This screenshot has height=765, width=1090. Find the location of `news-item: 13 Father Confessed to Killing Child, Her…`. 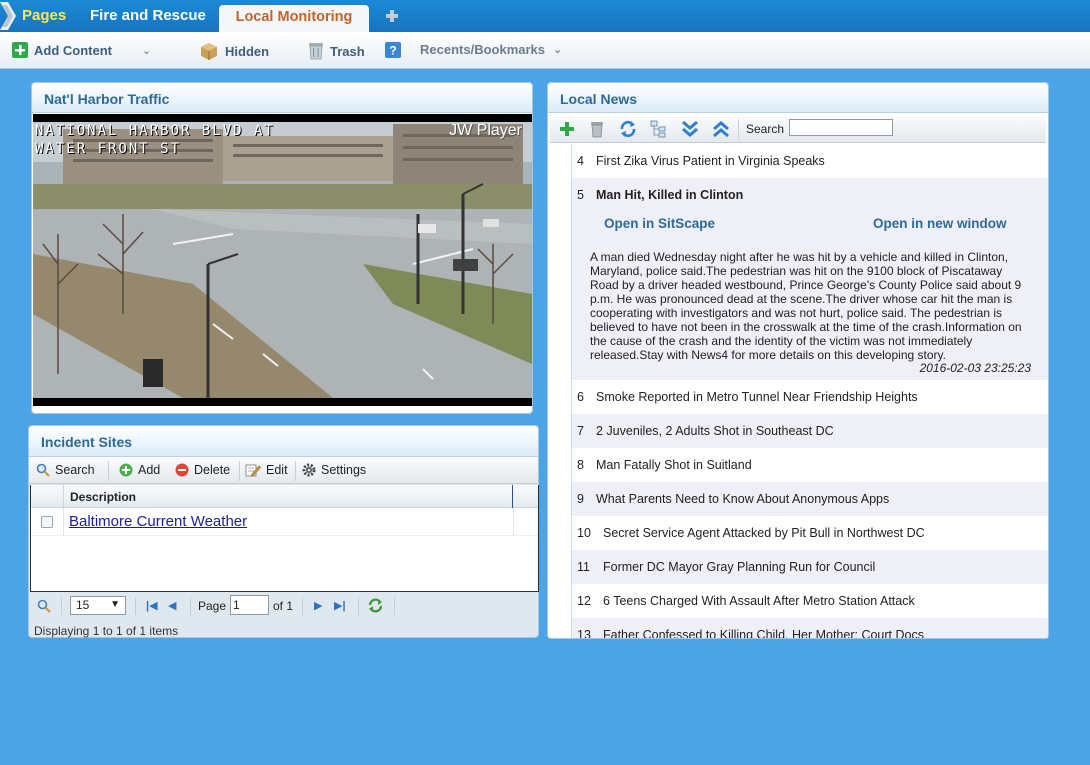

news-item: 13 Father Confessed to Killing Child, Her… is located at coordinates (810, 628).